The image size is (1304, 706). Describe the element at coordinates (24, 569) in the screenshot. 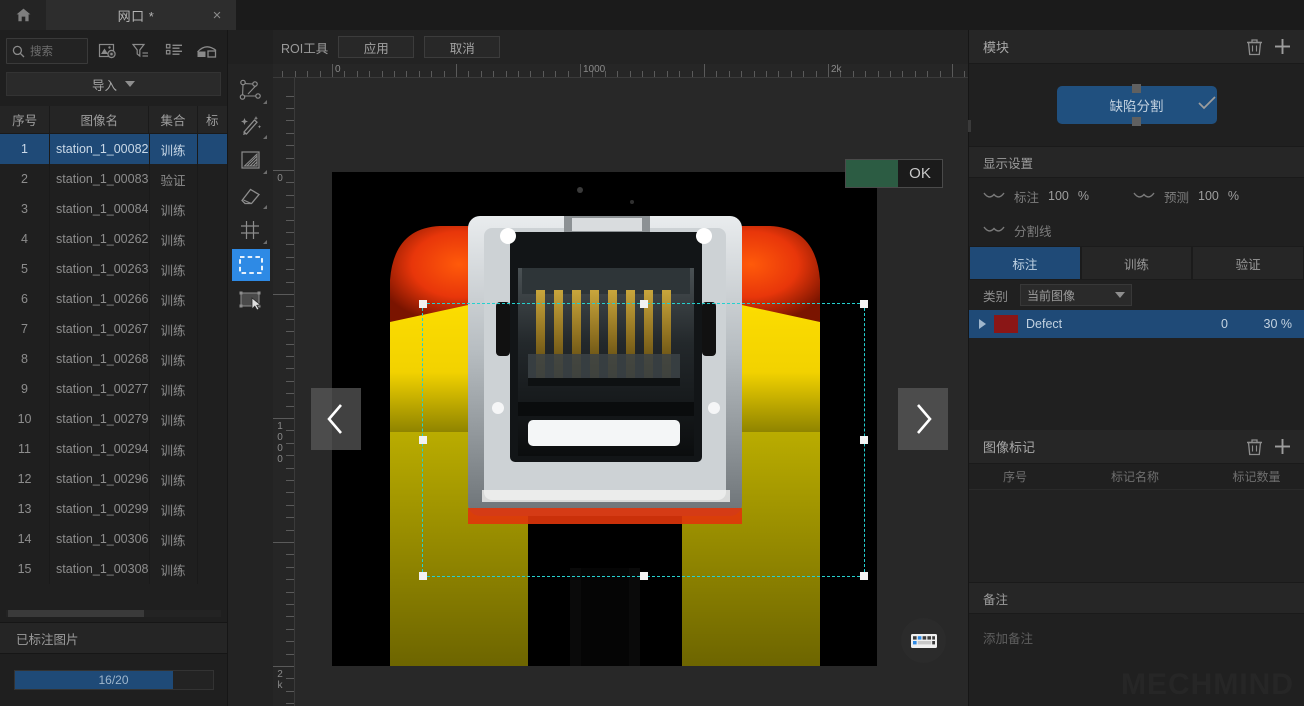

I see `cell-index: 15` at that location.